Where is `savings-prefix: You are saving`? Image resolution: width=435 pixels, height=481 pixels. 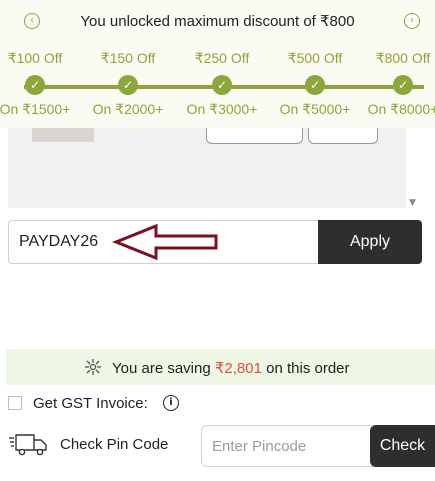
savings-prefix: You are saving is located at coordinates (161, 368).